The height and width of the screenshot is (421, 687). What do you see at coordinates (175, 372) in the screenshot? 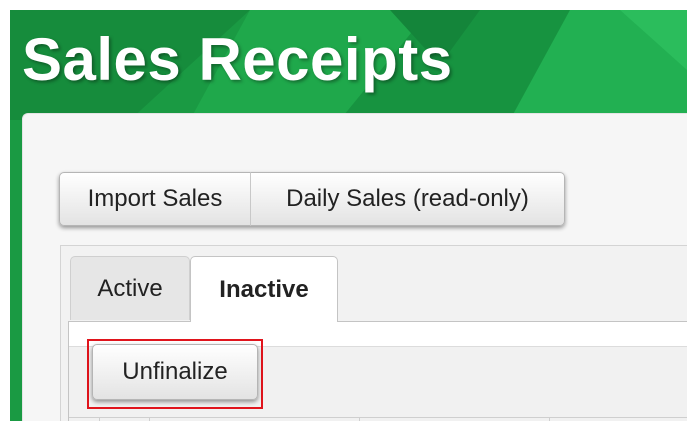
I see `unfinalize-button: Unfinalize` at bounding box center [175, 372].